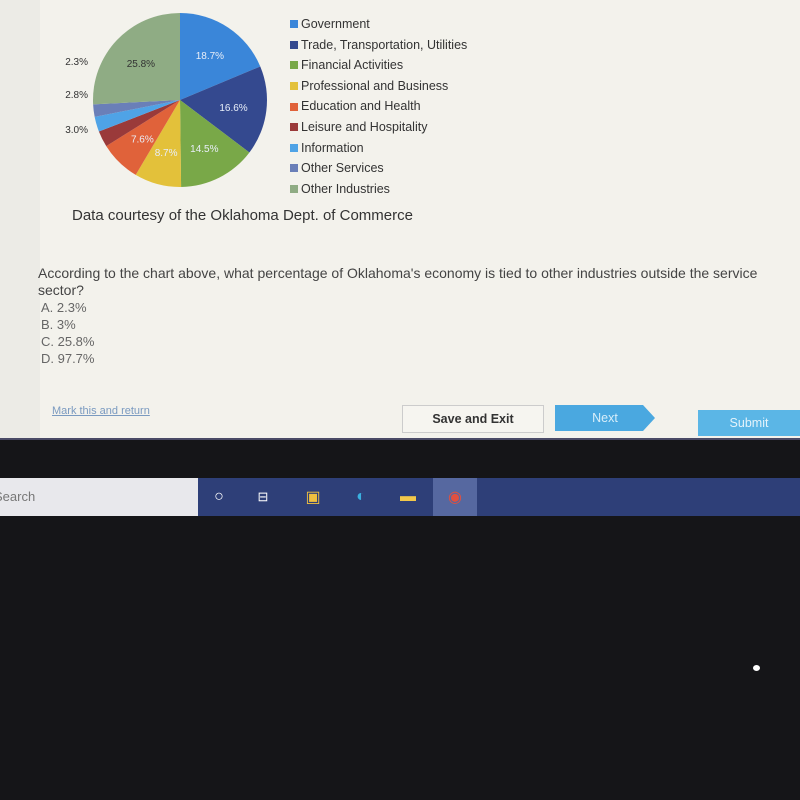 Image resolution: width=800 pixels, height=800 pixels. Describe the element at coordinates (166, 153) in the screenshot. I see `slice-label: 8.7%` at that location.